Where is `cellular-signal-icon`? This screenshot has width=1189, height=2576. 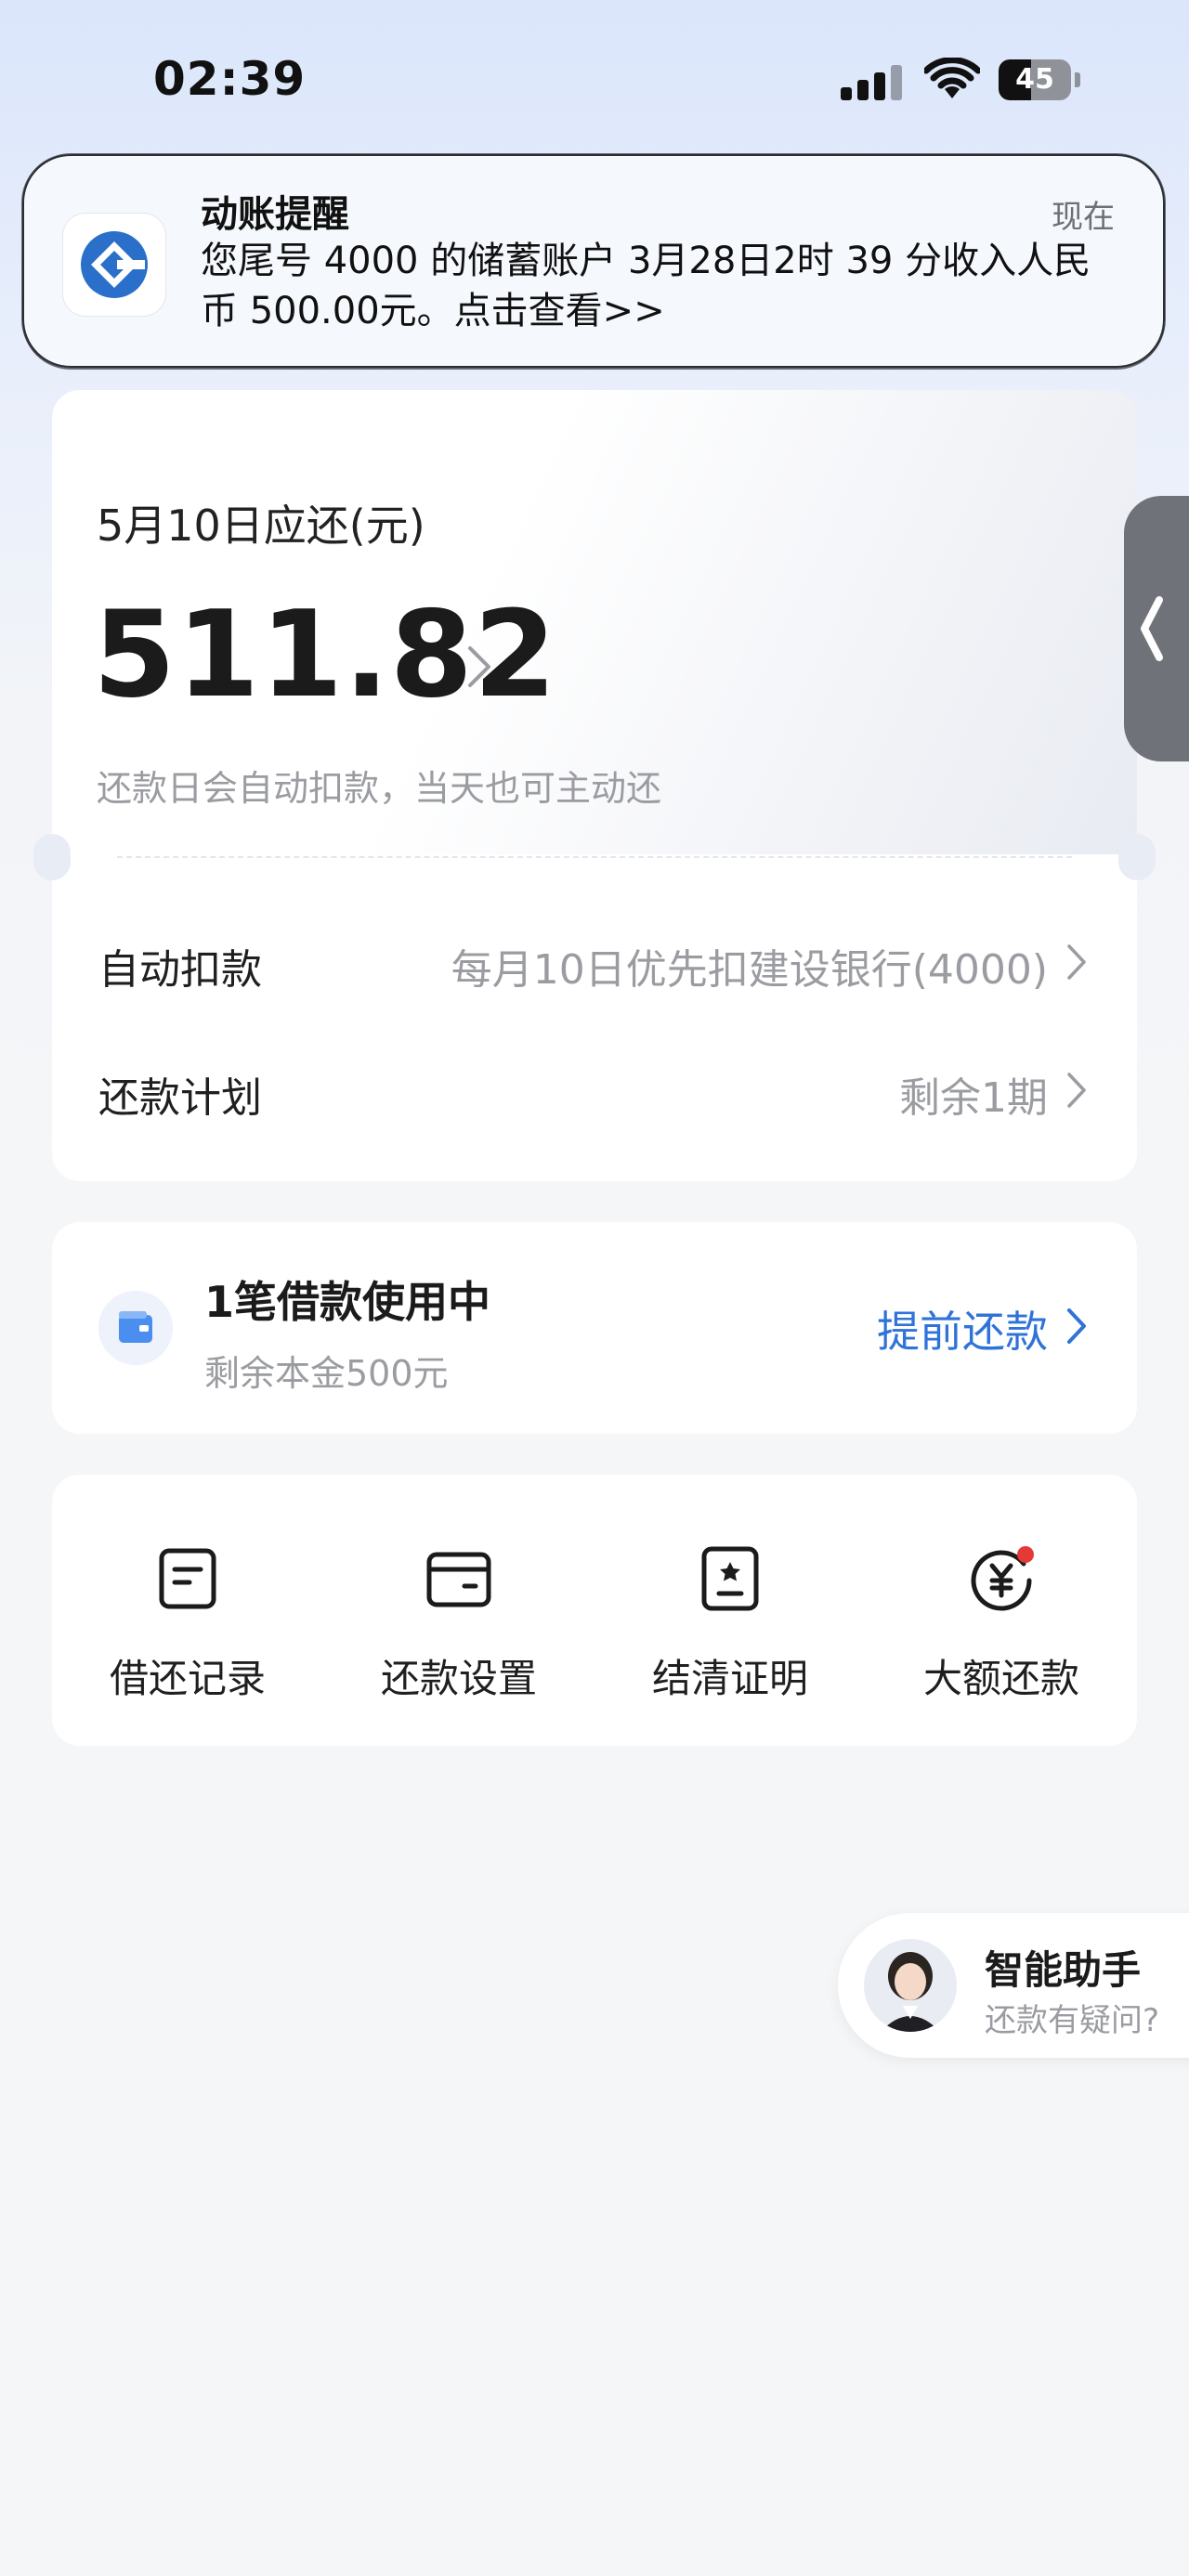 cellular-signal-icon is located at coordinates (874, 82).